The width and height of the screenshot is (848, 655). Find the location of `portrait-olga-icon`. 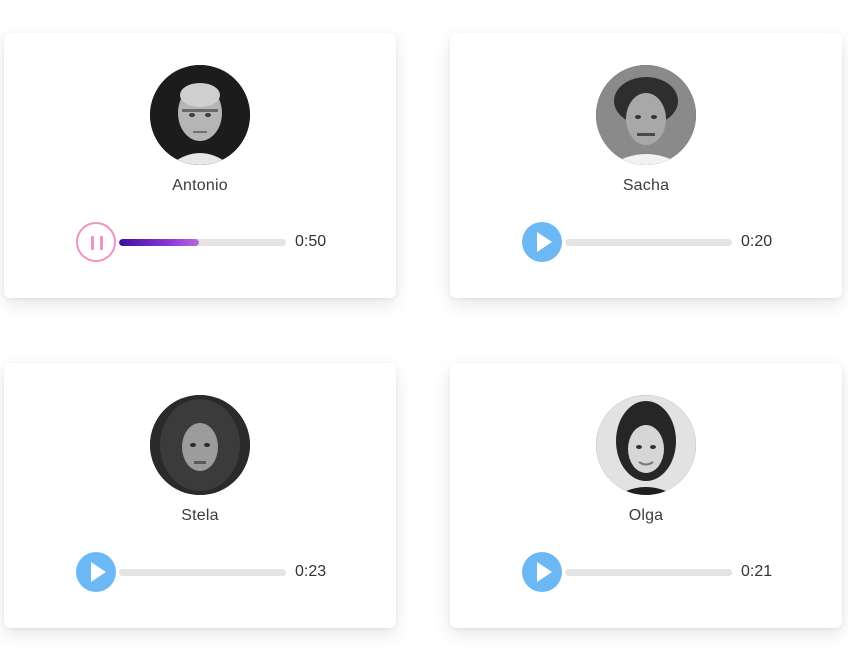

portrait-olga-icon is located at coordinates (646, 445).